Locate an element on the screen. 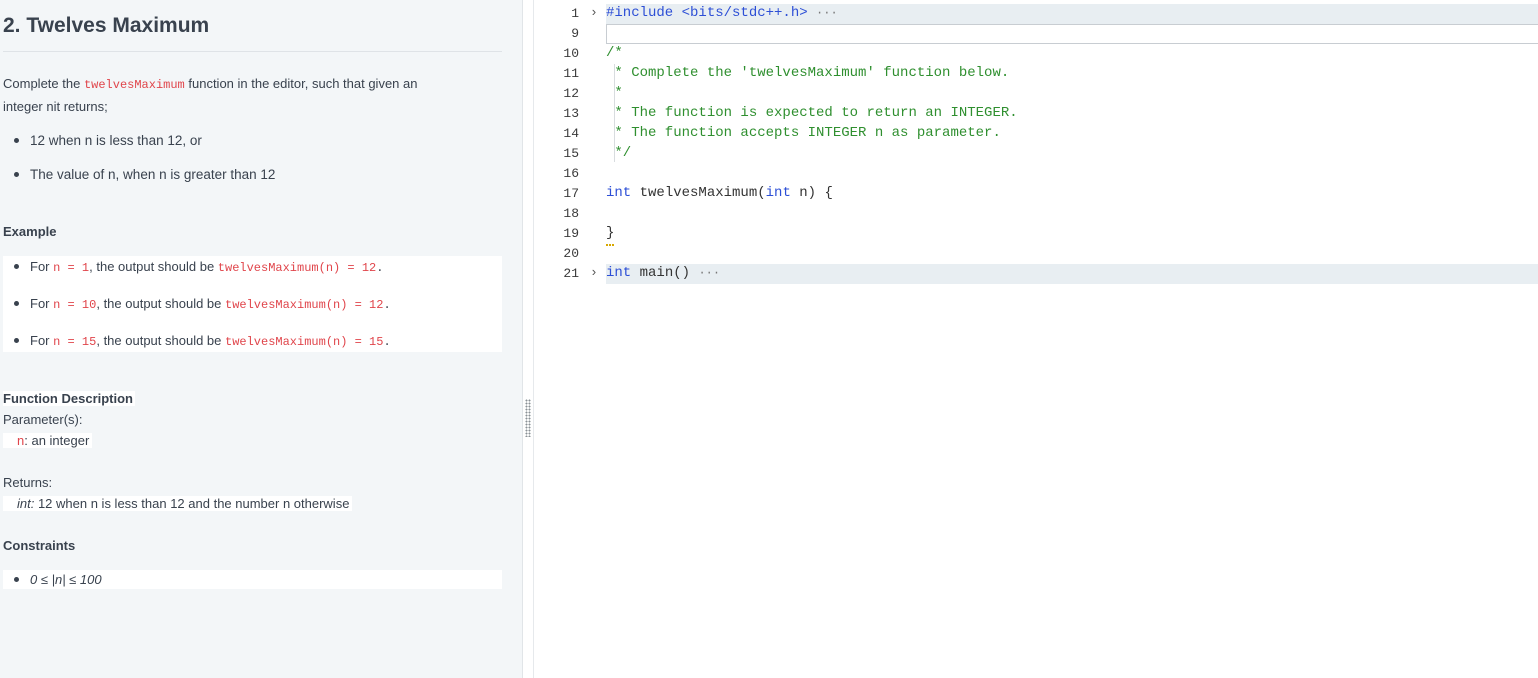  constraint-item: 0 ≤ |n| ≤ 100 is located at coordinates (58, 579).